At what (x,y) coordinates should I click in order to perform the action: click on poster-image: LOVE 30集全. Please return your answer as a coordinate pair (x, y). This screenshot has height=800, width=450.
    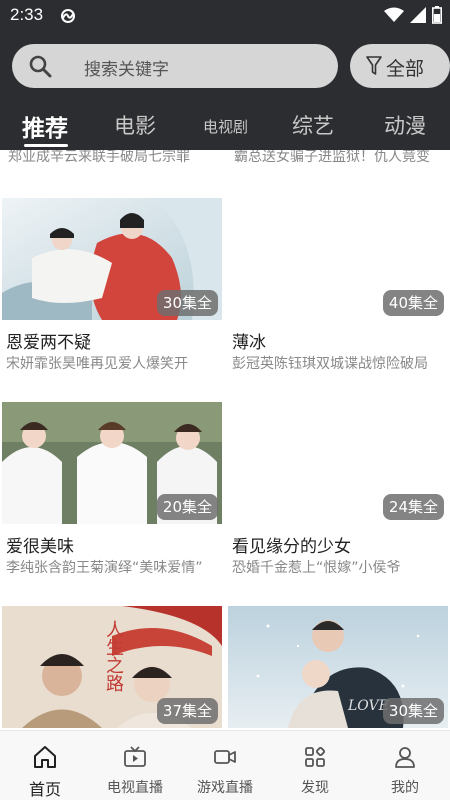
    Looking at the image, I should click on (338, 667).